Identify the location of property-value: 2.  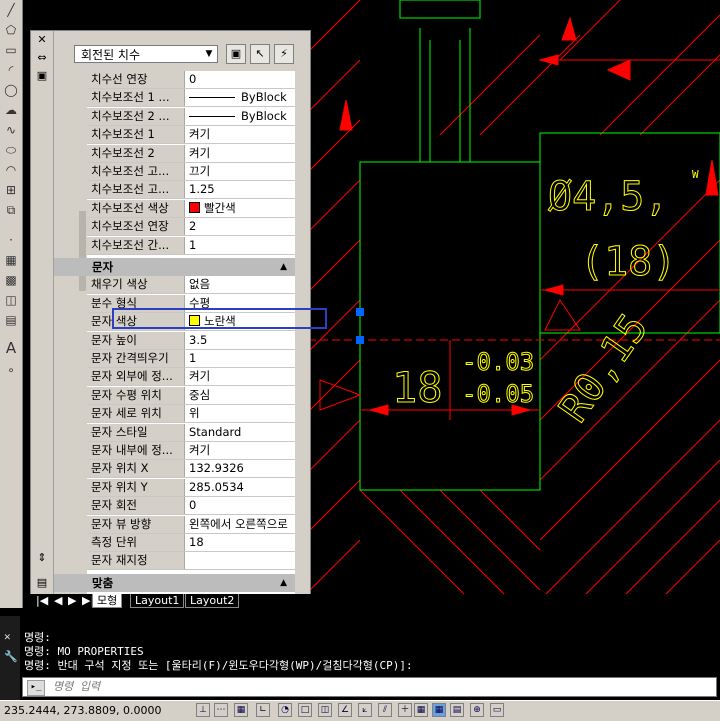
(240, 227).